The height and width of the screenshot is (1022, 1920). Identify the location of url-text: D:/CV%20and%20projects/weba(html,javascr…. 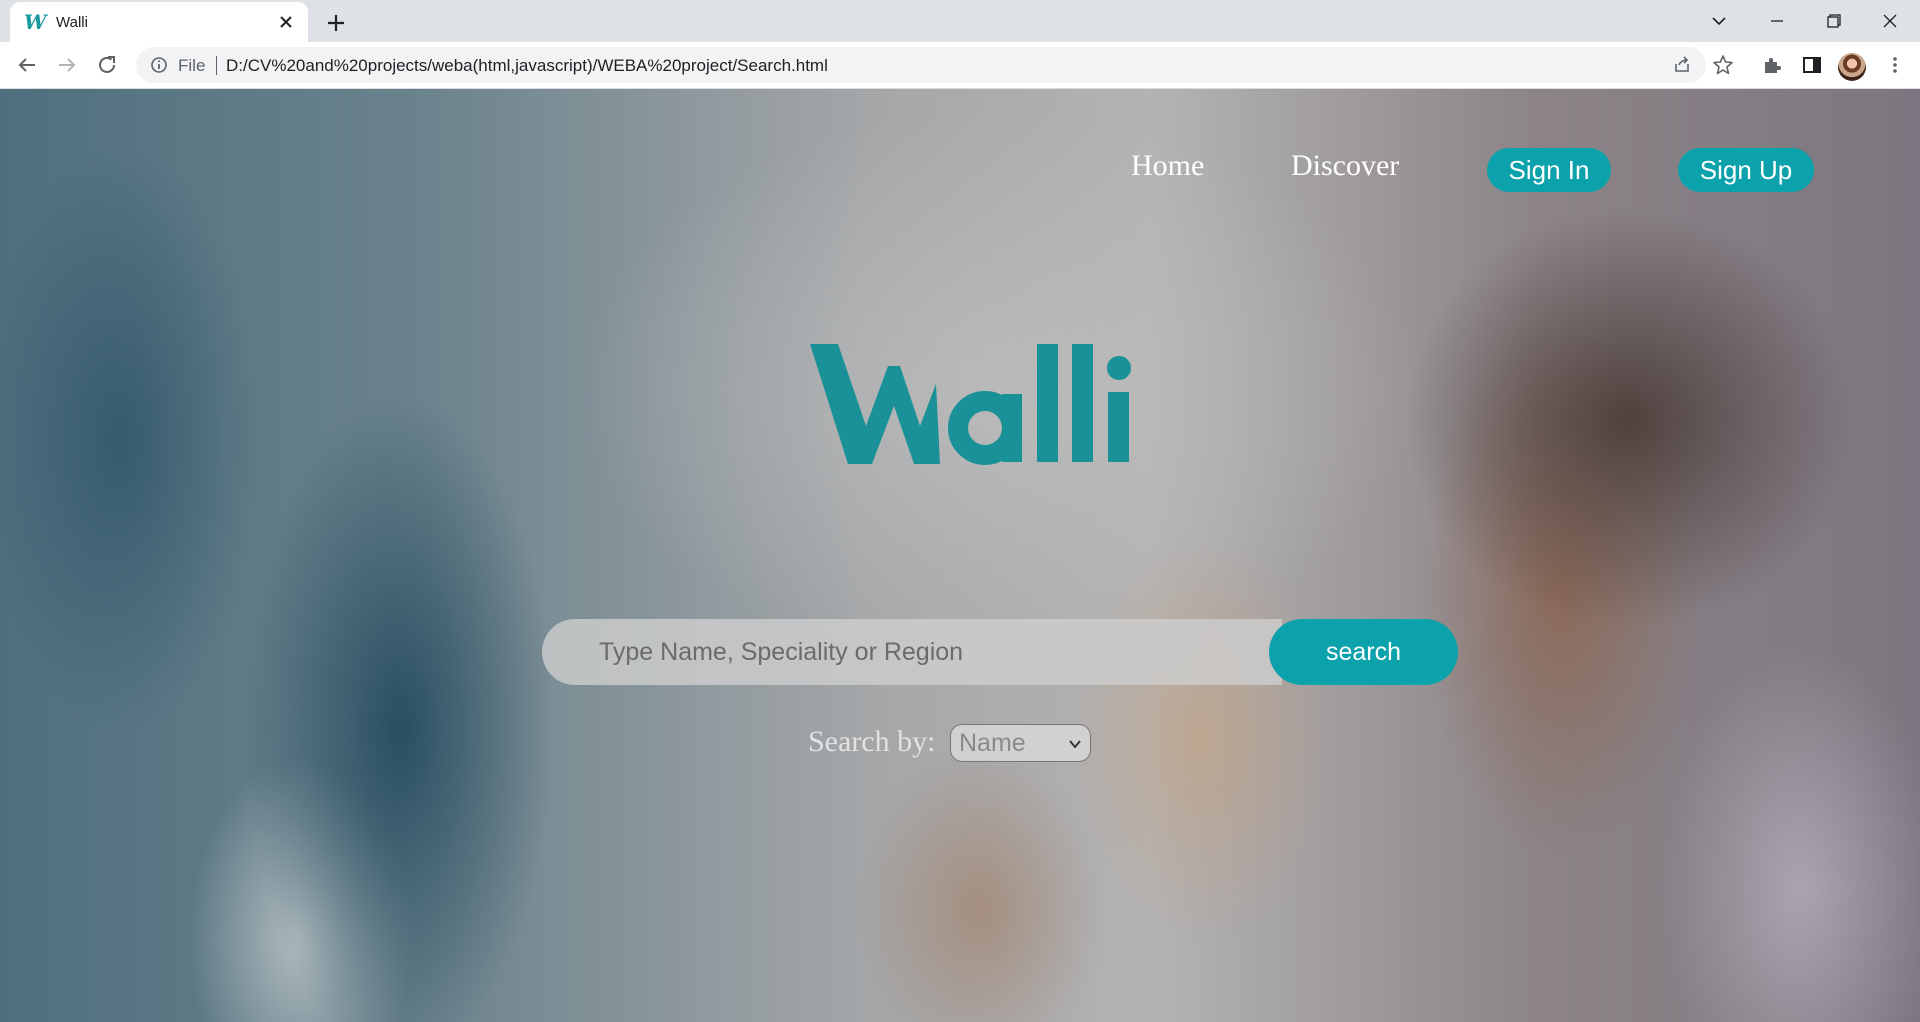
(527, 66).